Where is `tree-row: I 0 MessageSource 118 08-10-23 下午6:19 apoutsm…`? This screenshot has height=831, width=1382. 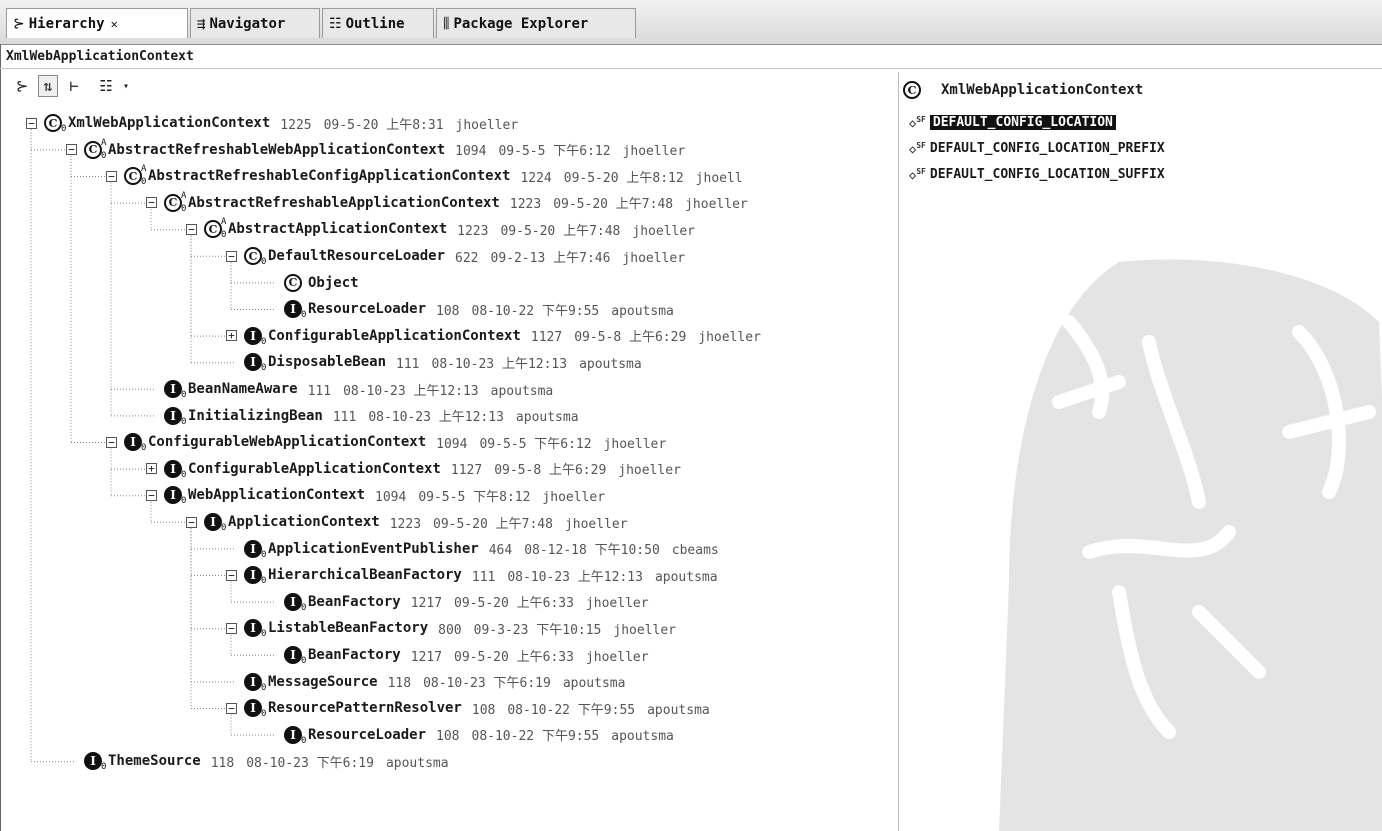
tree-row: I 0 MessageSource 118 08-10-23 下午6:19 apoutsm… is located at coordinates (431, 682).